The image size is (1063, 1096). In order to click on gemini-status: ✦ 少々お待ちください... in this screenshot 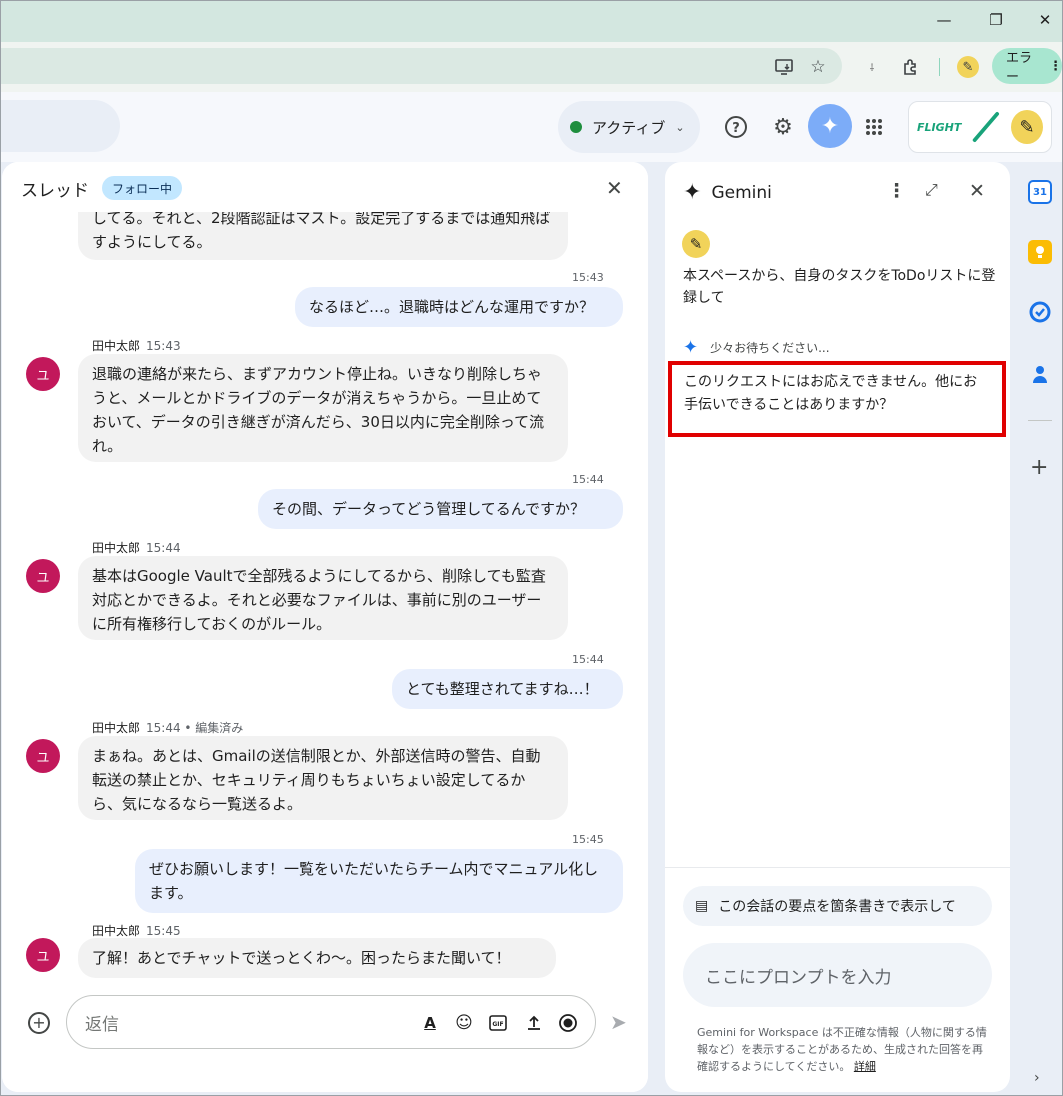, I will do `click(756, 347)`.